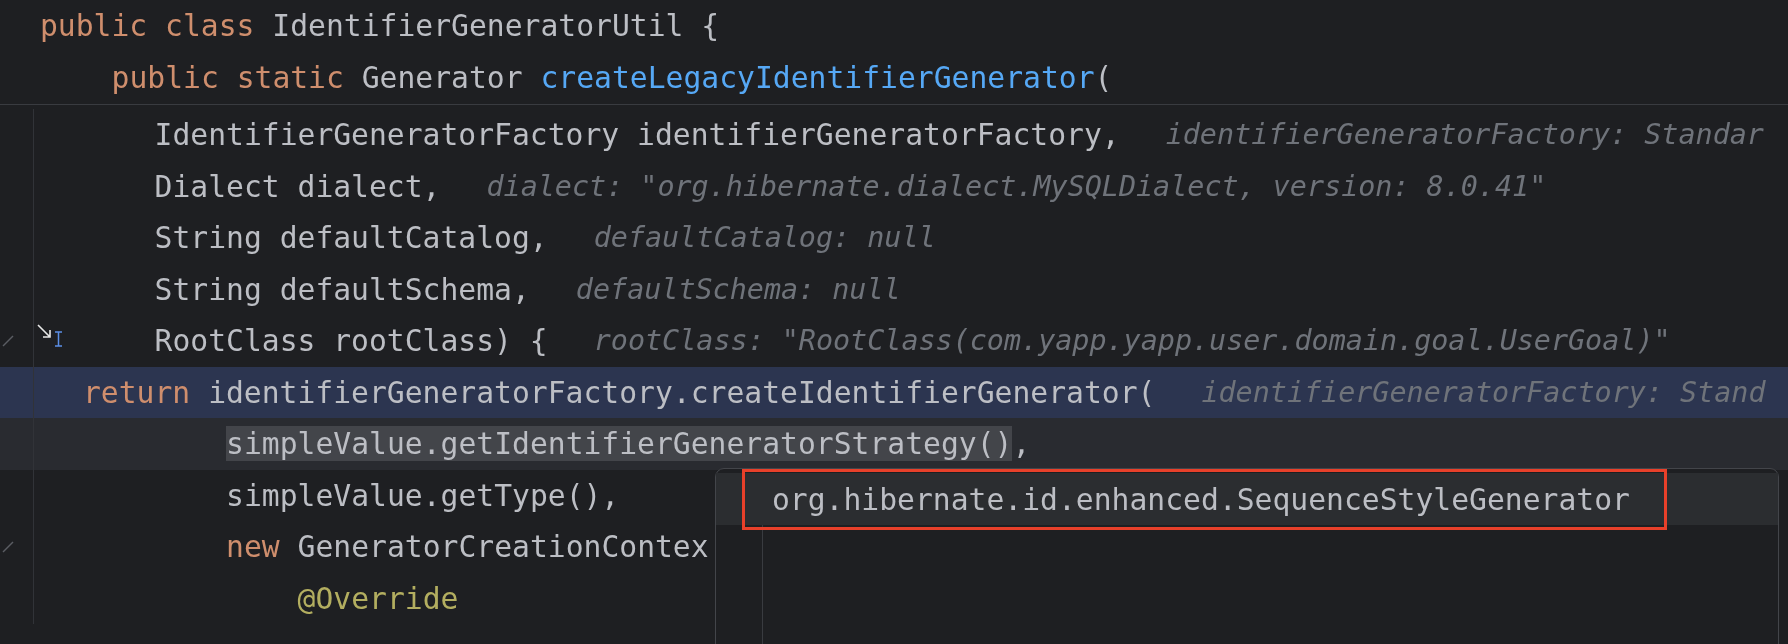 This screenshot has width=1788, height=644. Describe the element at coordinates (58, 339) in the screenshot. I see `text-cursor-icon` at that location.